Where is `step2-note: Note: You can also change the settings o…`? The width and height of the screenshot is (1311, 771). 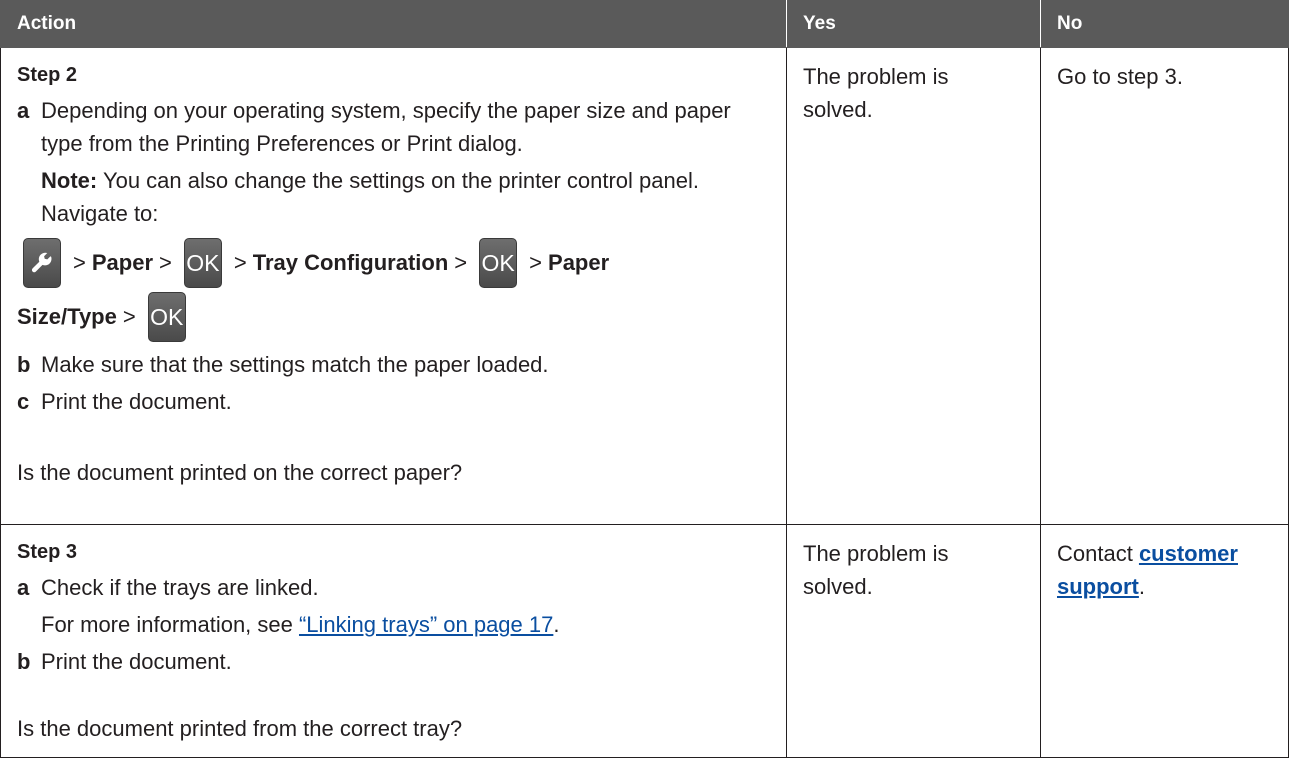 step2-note: Note: You can also change the settings o… is located at coordinates (393, 197).